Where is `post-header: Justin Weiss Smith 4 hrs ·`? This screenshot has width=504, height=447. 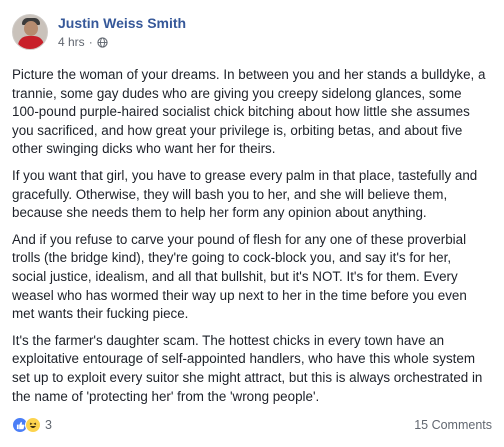
post-header: Justin Weiss Smith 4 hrs · is located at coordinates (252, 32).